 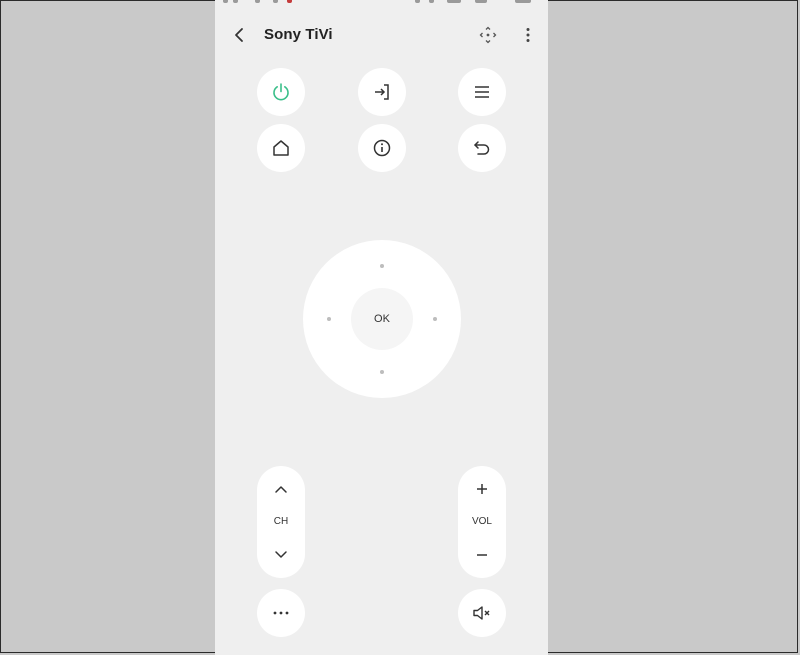 I want to click on down-dot-icon, so click(x=382, y=372).